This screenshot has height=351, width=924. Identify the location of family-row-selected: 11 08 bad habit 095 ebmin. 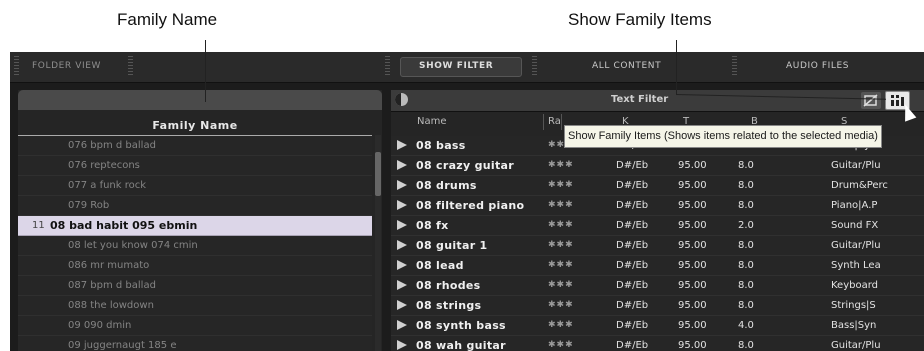
(195, 226).